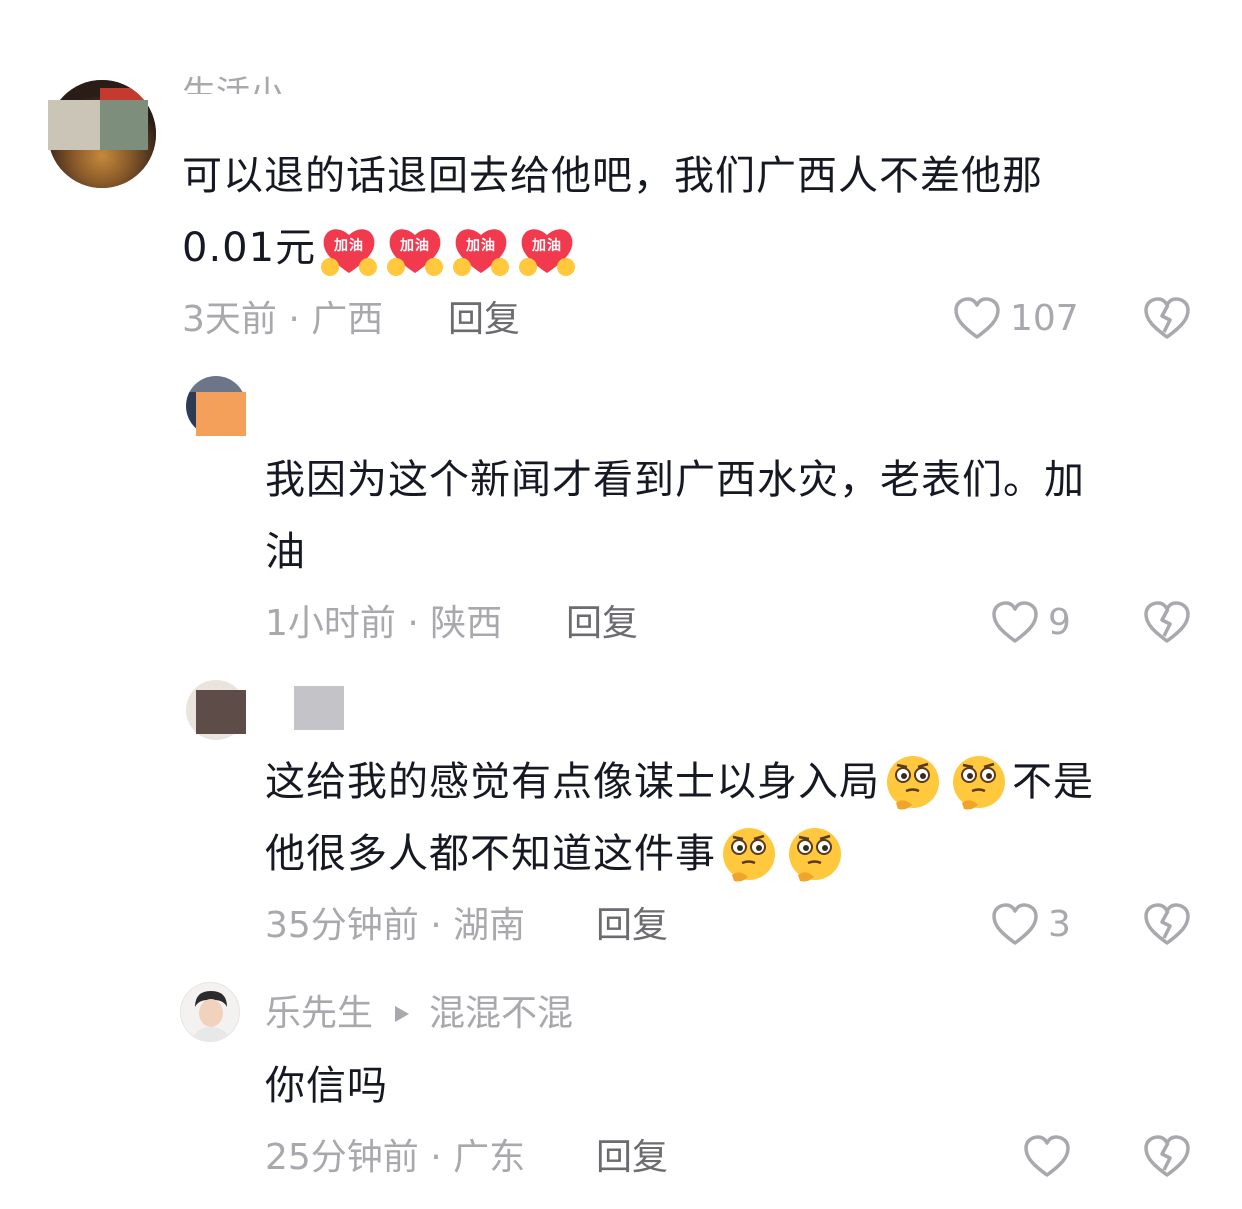 This screenshot has width=1242, height=1209. I want to click on comment-text-line2: 他很多人都不知道这件事, so click(745, 854).